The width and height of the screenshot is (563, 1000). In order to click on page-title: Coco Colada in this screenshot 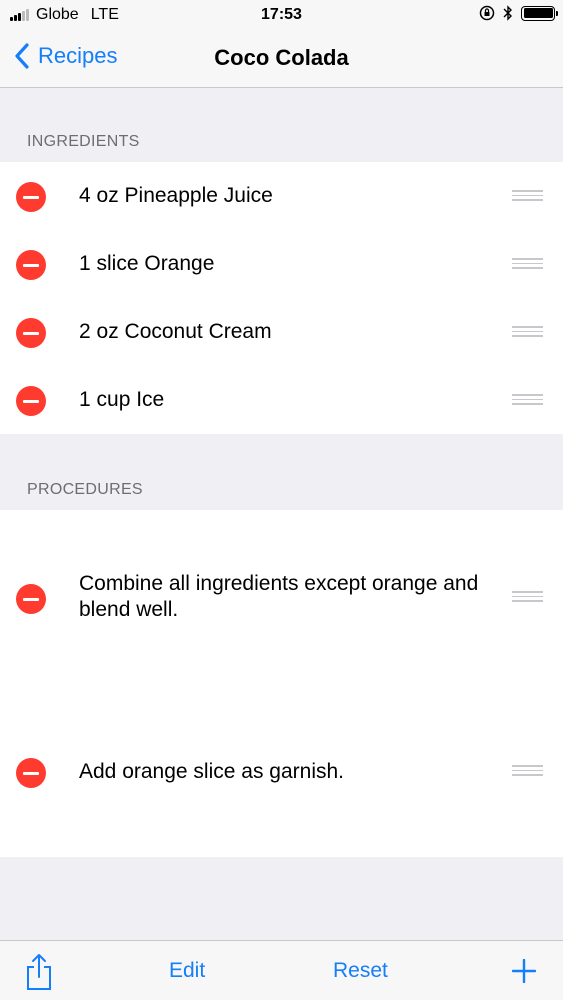, I will do `click(281, 57)`.